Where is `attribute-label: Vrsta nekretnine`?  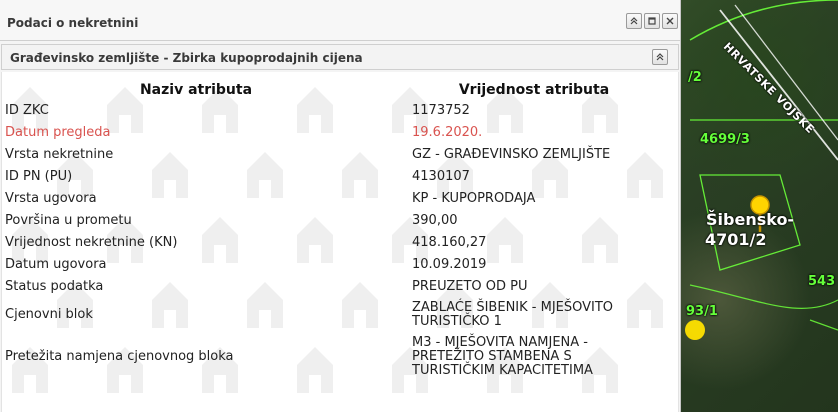
attribute-label: Vrsta nekretnine is located at coordinates (59, 154).